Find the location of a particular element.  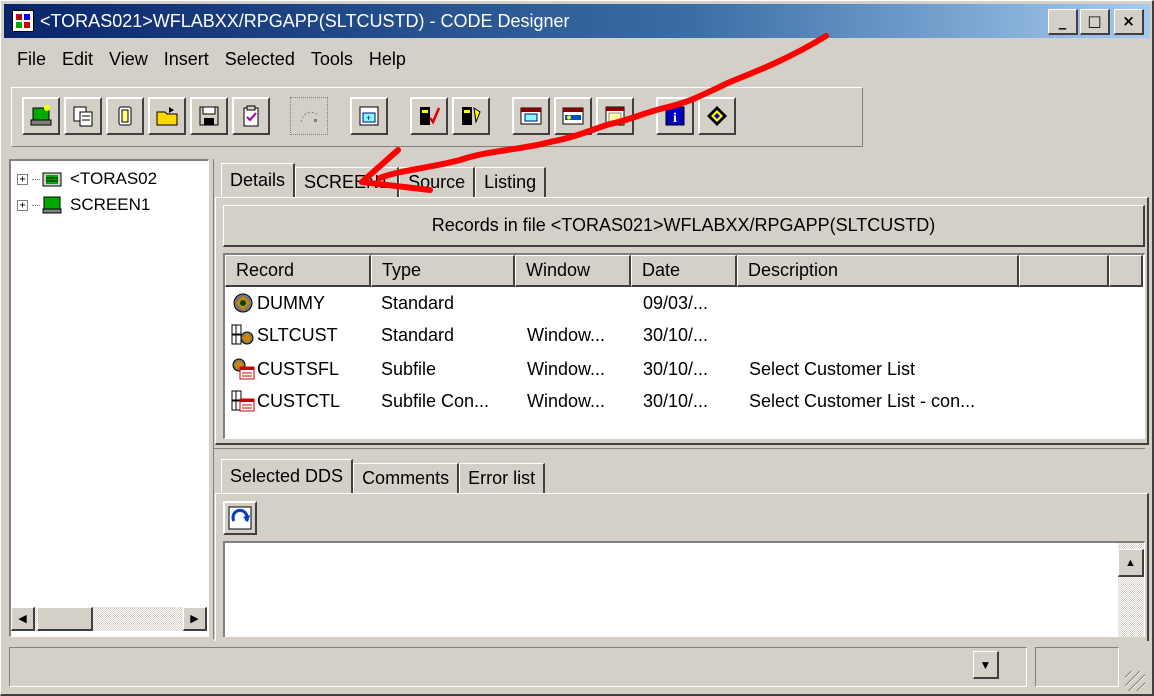

help-icon is located at coordinates (717, 116).